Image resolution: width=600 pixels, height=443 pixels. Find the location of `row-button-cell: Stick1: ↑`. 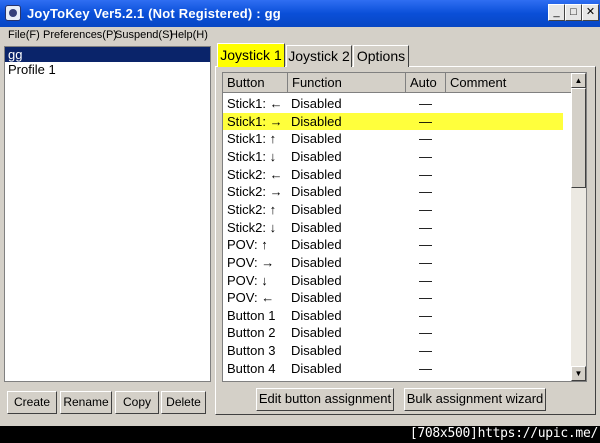

row-button-cell: Stick1: ↑ is located at coordinates (252, 139).